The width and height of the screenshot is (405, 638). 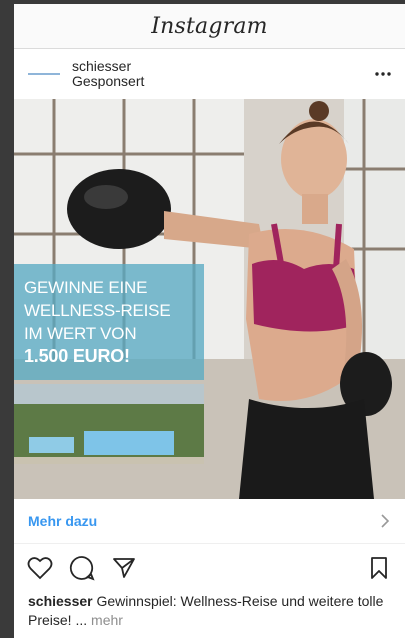 What do you see at coordinates (97, 310) in the screenshot?
I see `promo-line-2: WELLNESS-REISE` at bounding box center [97, 310].